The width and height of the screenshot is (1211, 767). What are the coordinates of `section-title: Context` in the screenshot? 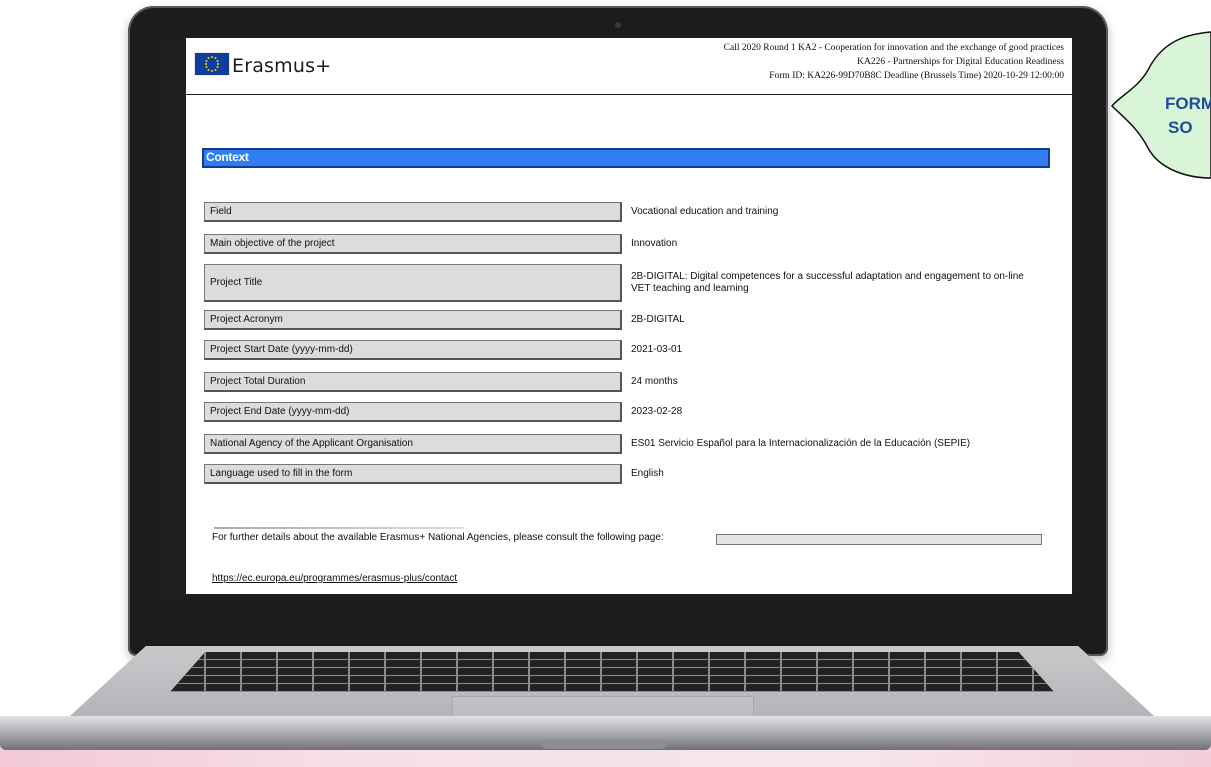 It's located at (227, 157).